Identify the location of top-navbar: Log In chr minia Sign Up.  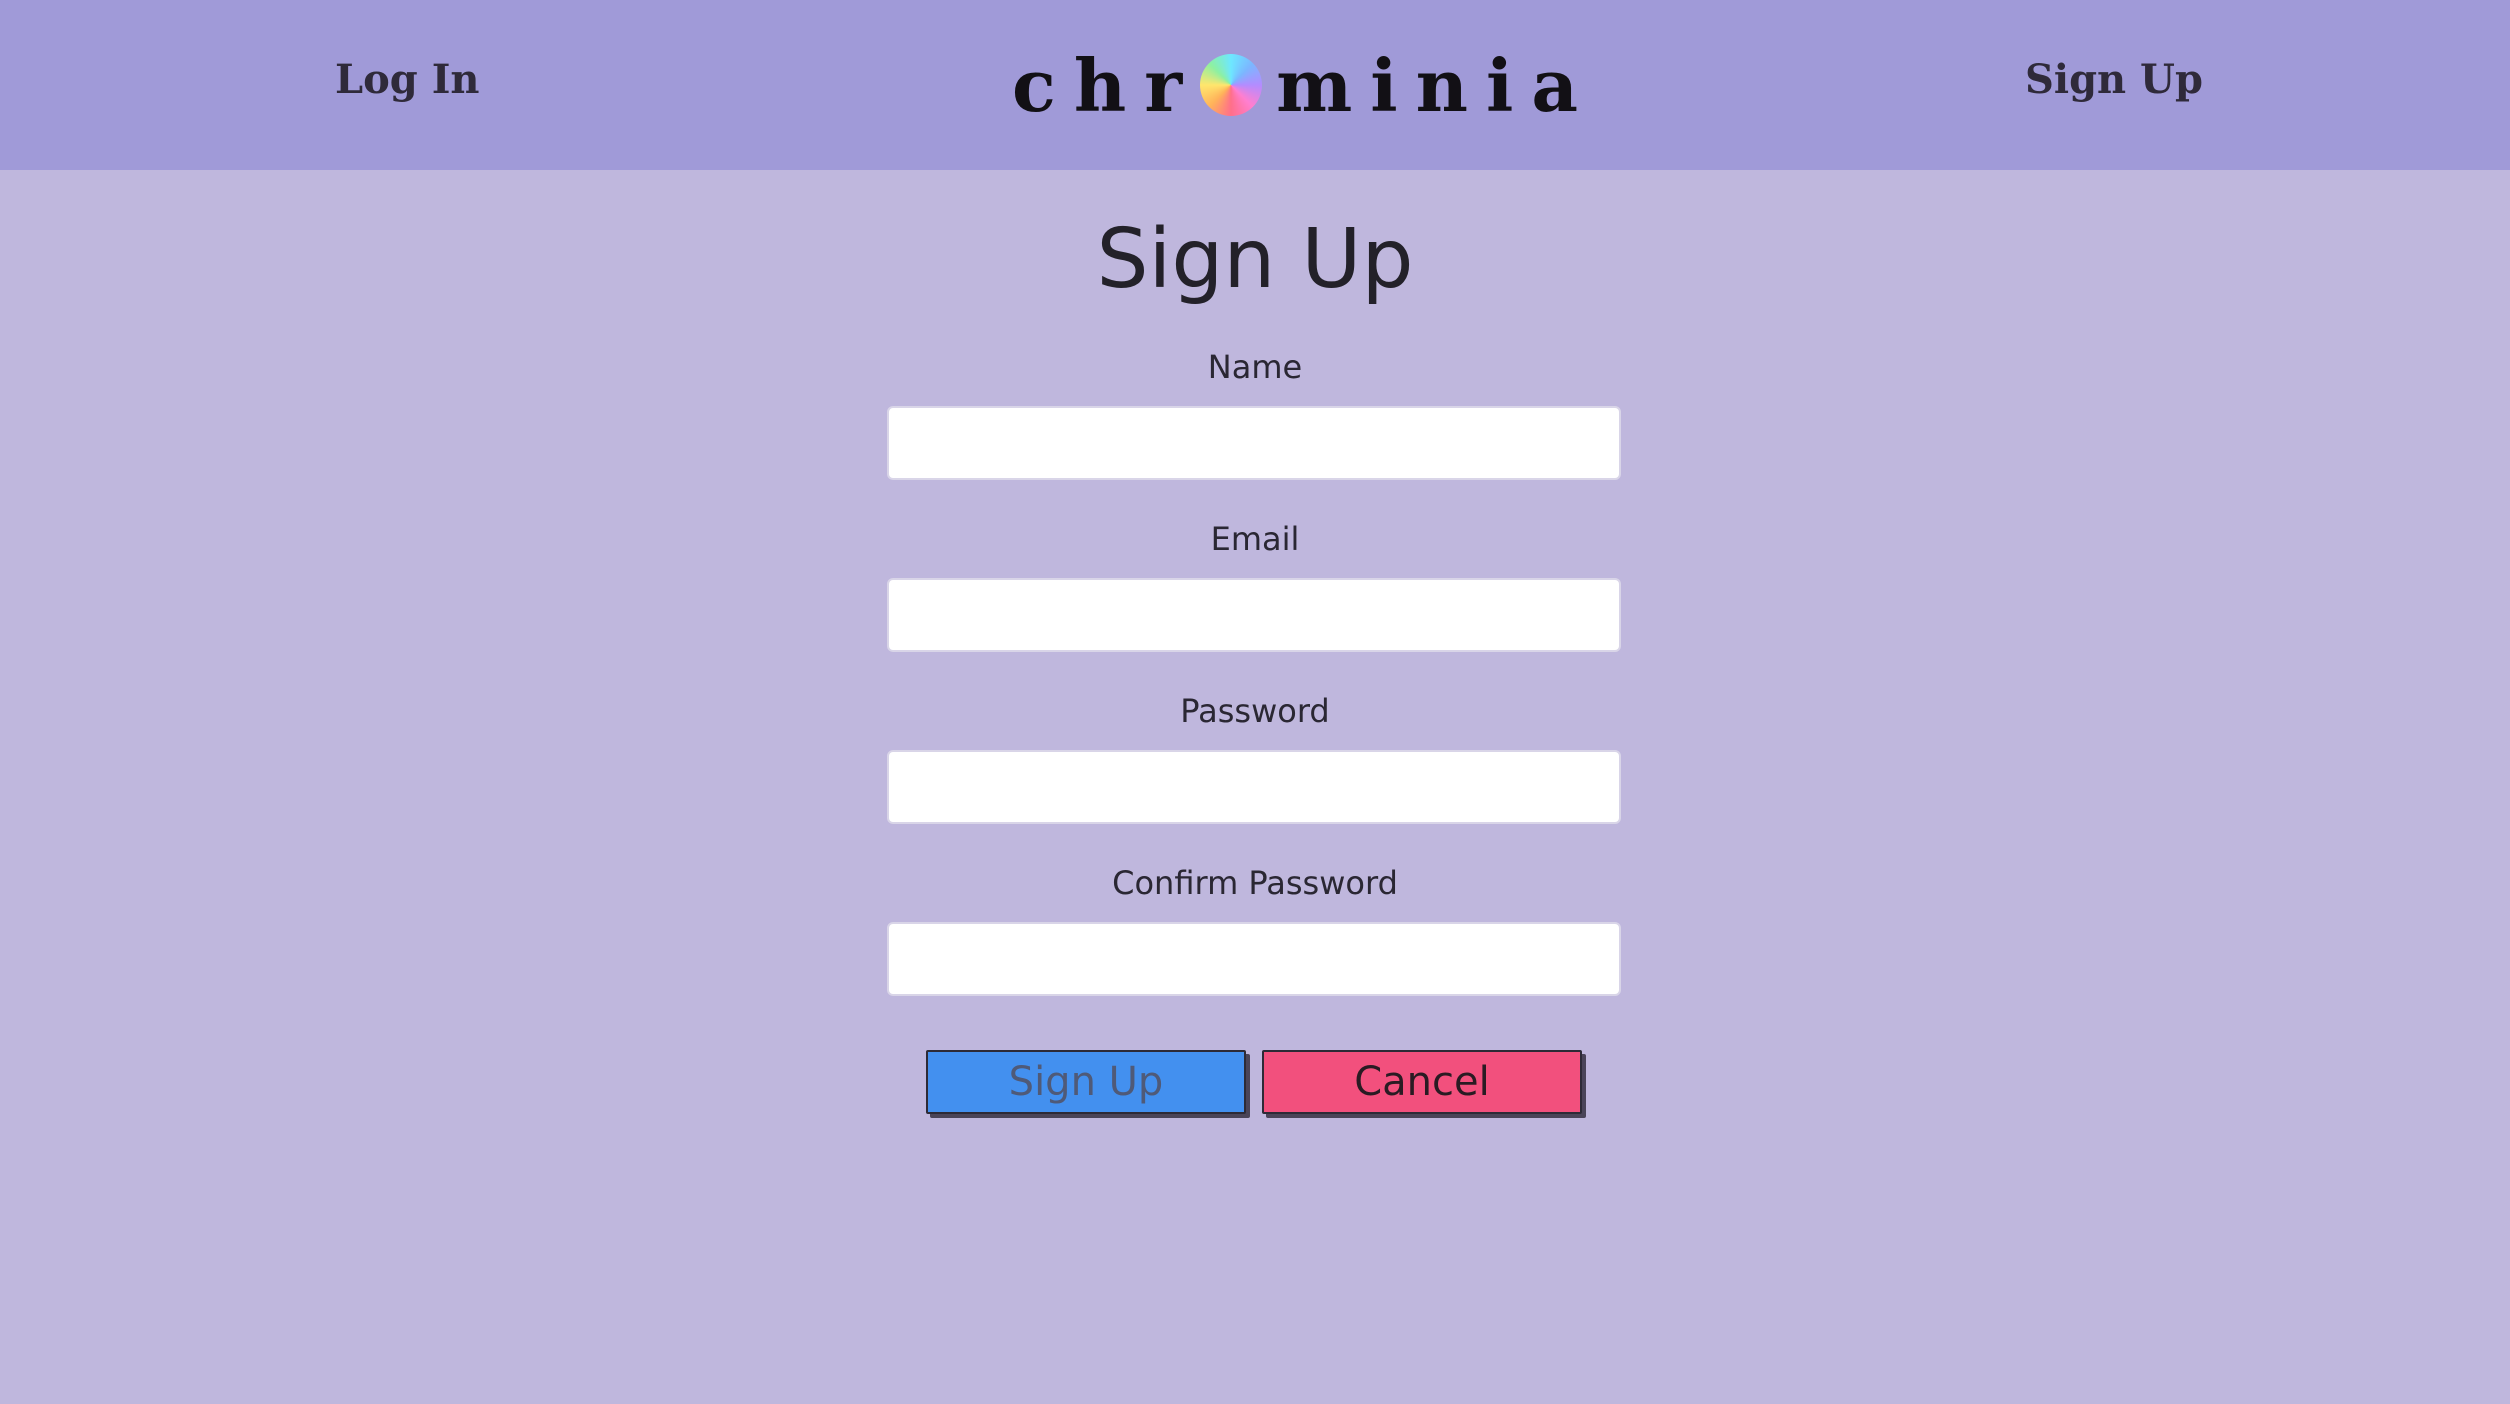
(1255, 85).